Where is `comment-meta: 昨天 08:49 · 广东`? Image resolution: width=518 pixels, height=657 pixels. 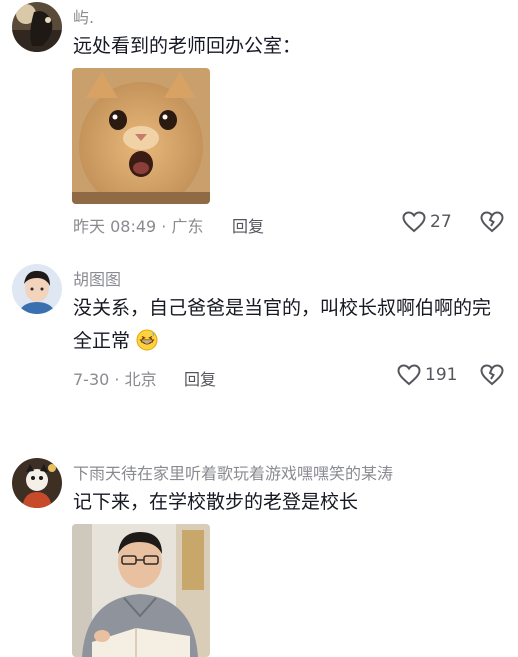 comment-meta: 昨天 08:49 · 广东 is located at coordinates (138, 226).